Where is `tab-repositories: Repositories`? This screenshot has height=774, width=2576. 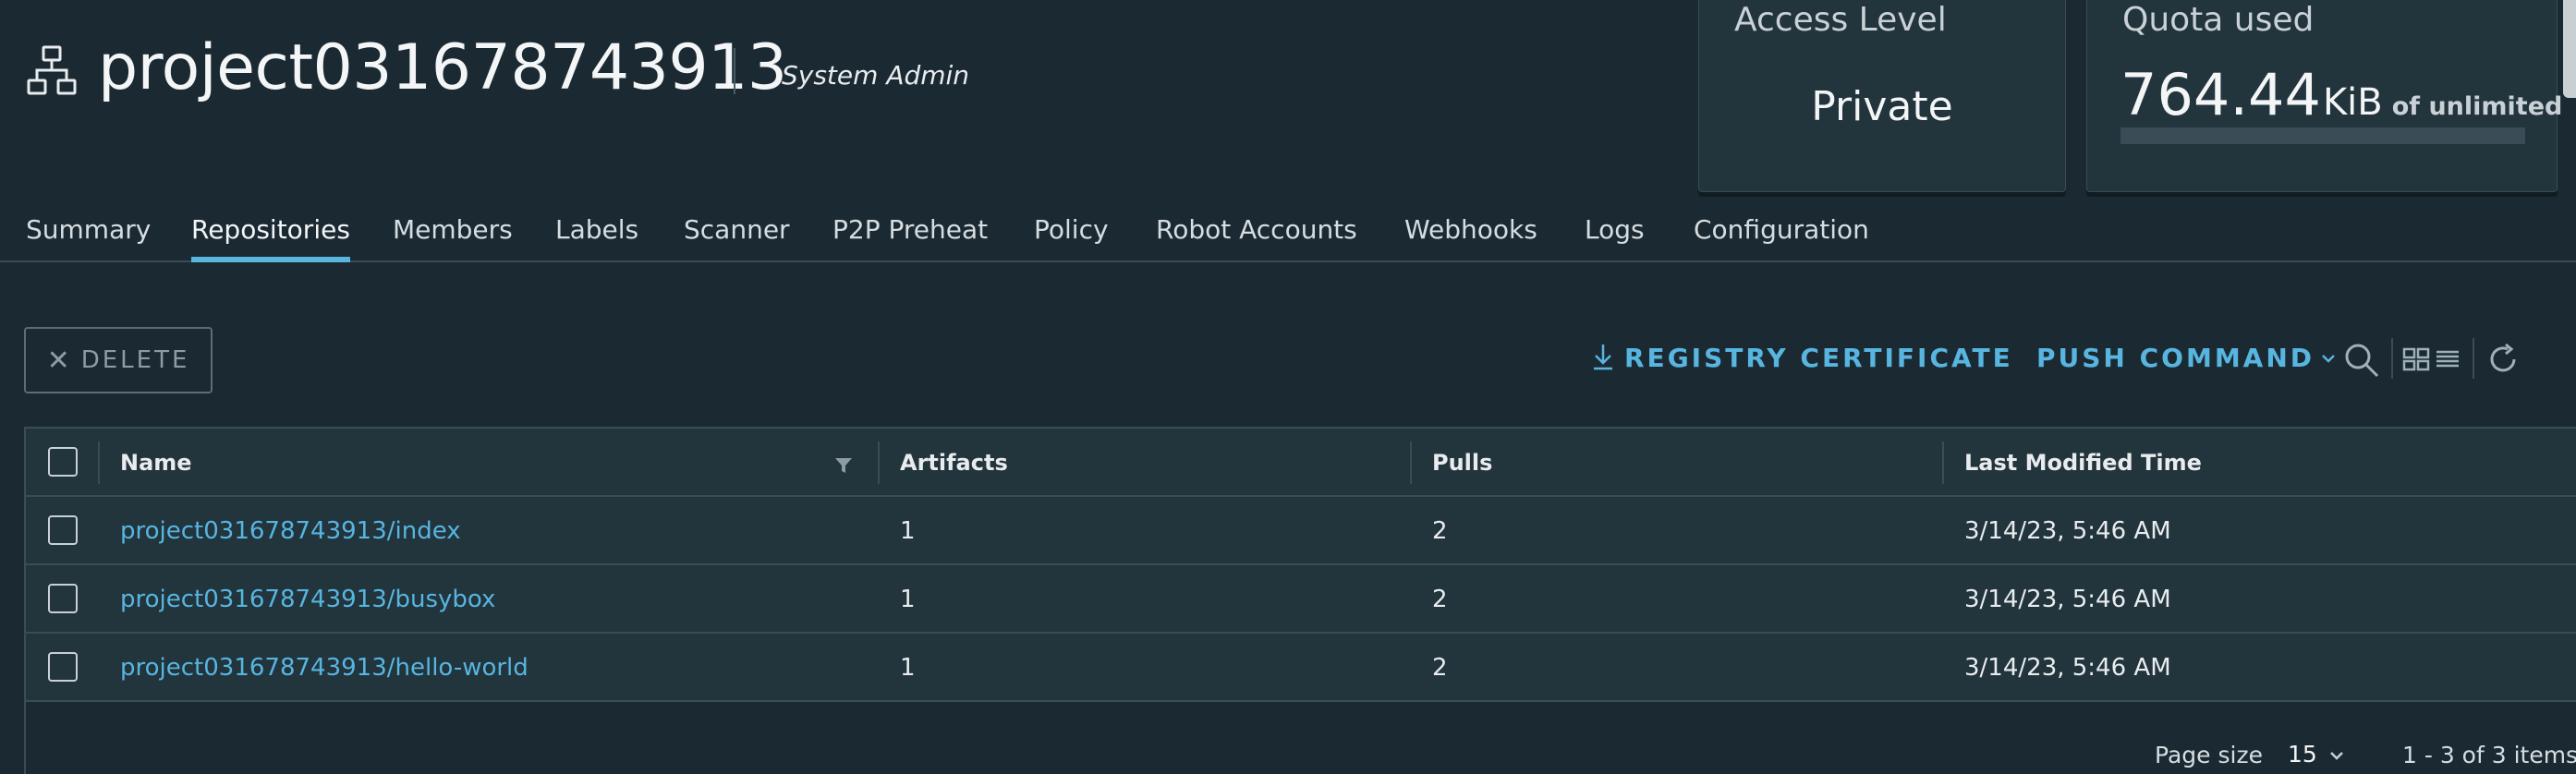 tab-repositories: Repositories is located at coordinates (270, 235).